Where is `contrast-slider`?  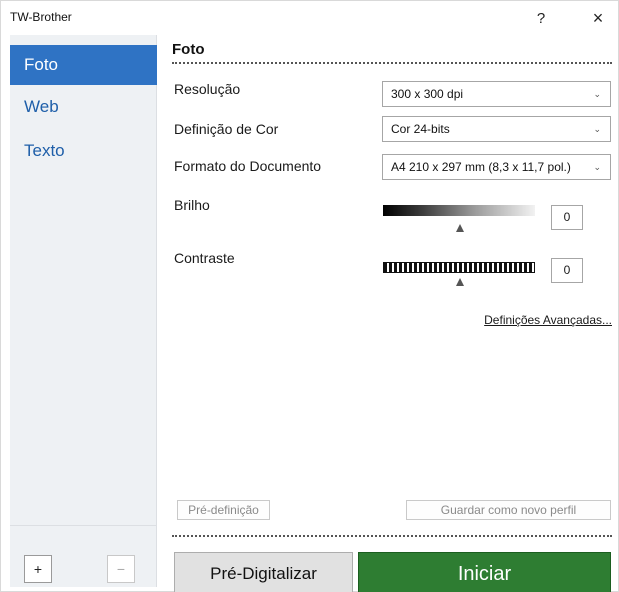
contrast-slider is located at coordinates (459, 267).